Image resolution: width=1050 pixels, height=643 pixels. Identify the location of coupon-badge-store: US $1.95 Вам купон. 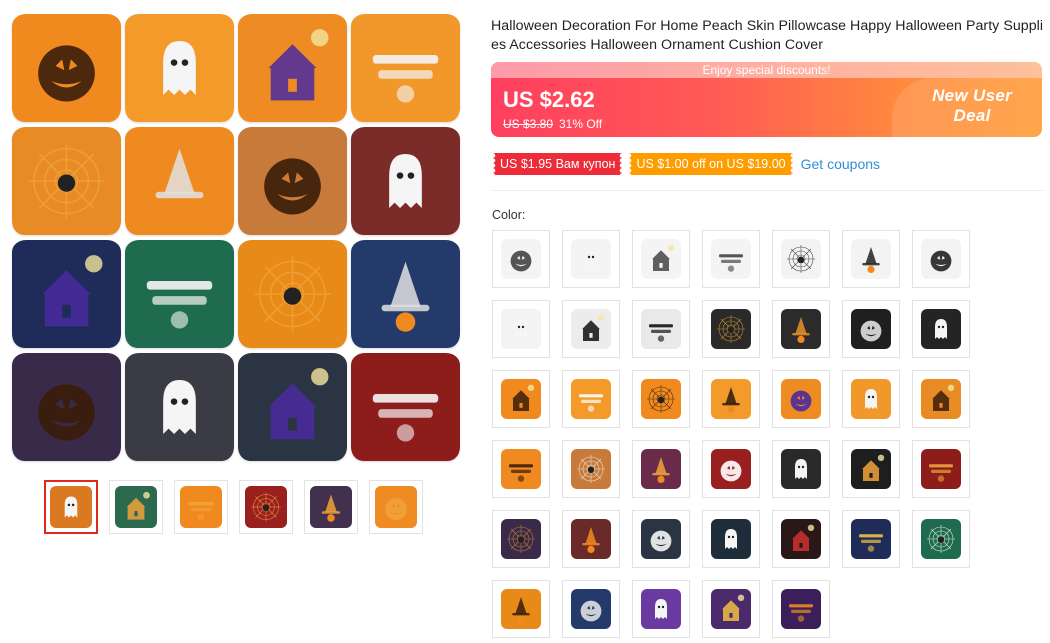
(558, 164).